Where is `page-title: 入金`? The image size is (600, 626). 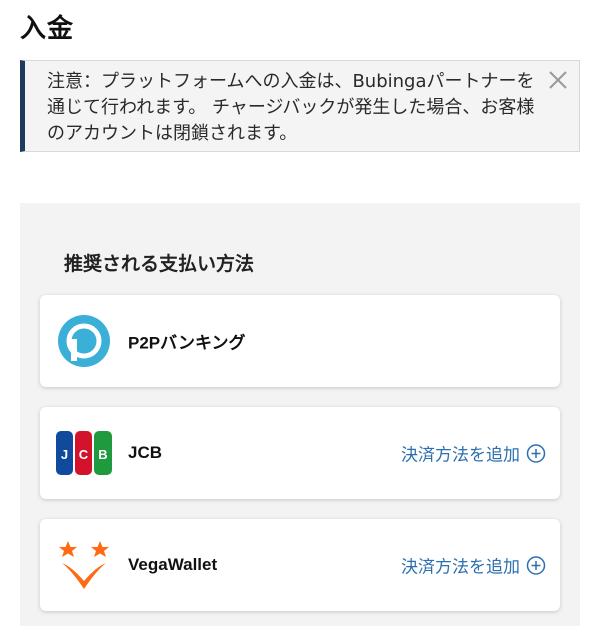 page-title: 入金 is located at coordinates (47, 29).